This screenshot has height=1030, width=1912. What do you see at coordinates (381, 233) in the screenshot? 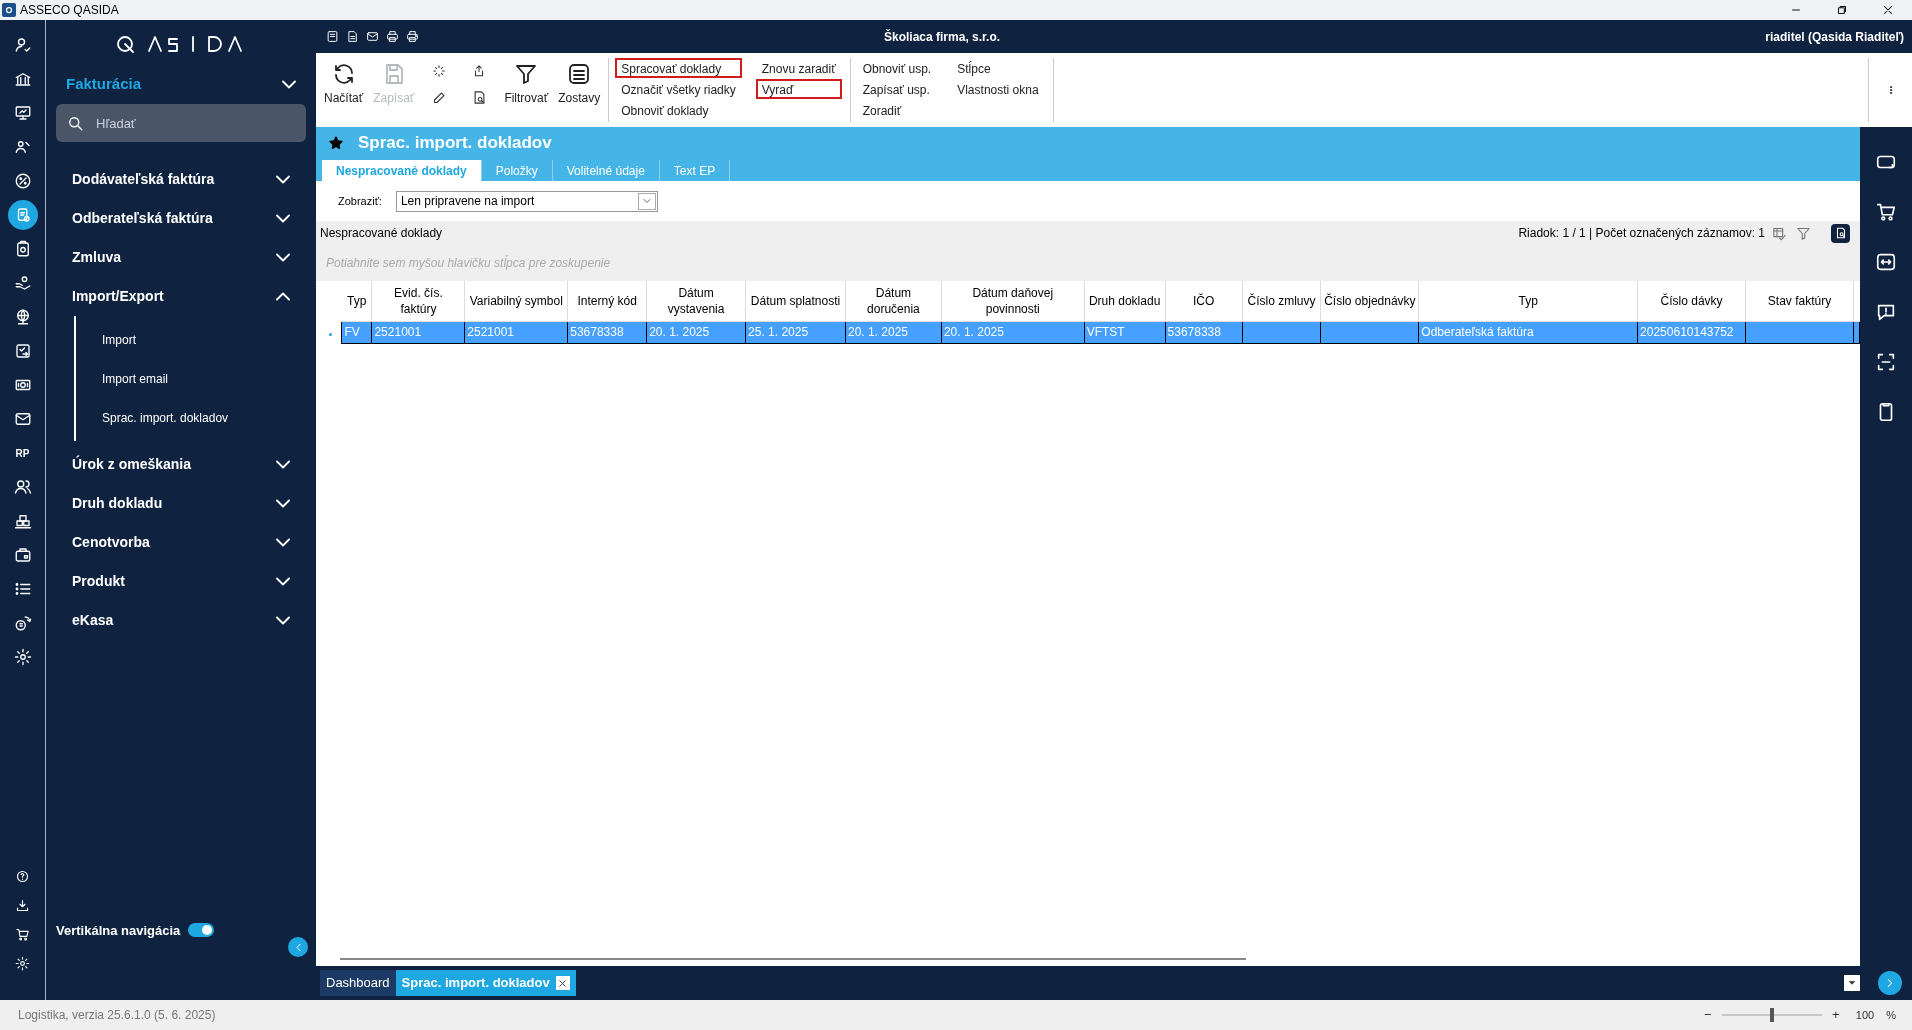
I see `grid-caption: Nespracované doklady` at bounding box center [381, 233].